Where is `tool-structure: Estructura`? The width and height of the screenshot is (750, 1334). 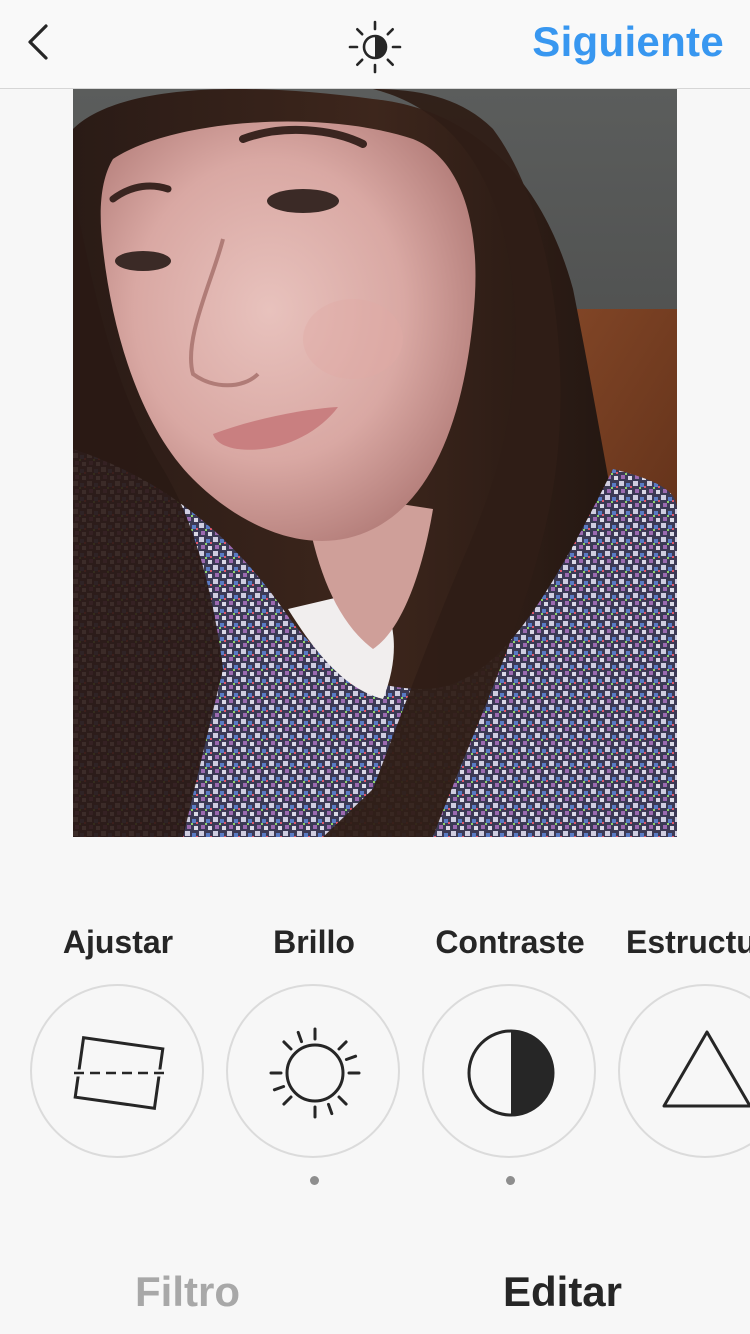
tool-structure: Estructura is located at coordinates (679, 1045).